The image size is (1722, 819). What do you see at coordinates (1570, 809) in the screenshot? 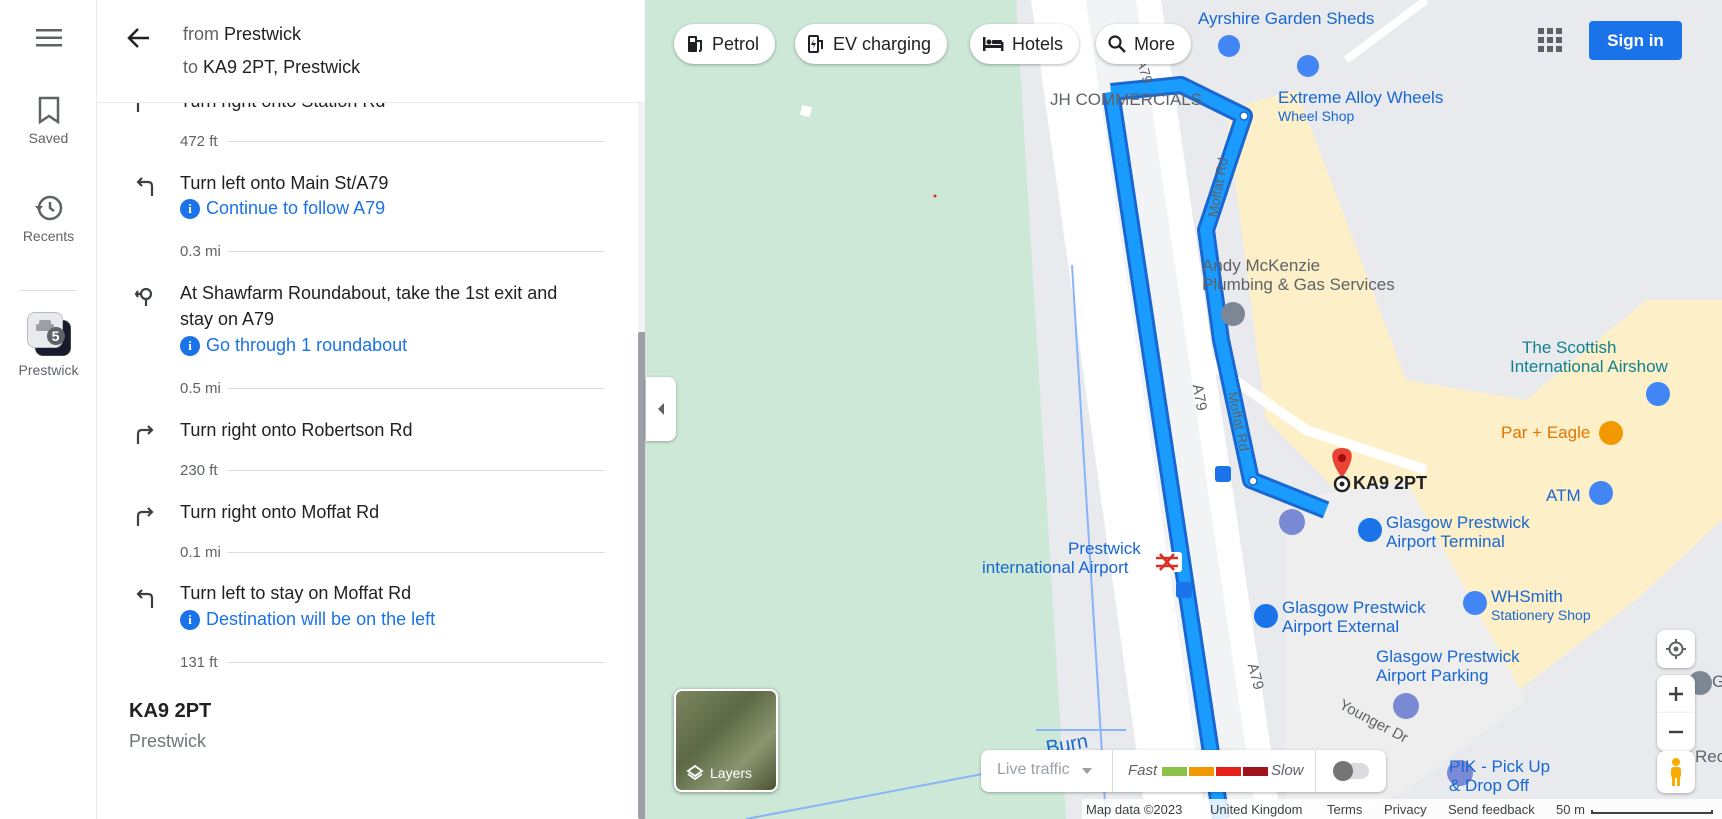
I see `scale-label: 50 m` at bounding box center [1570, 809].